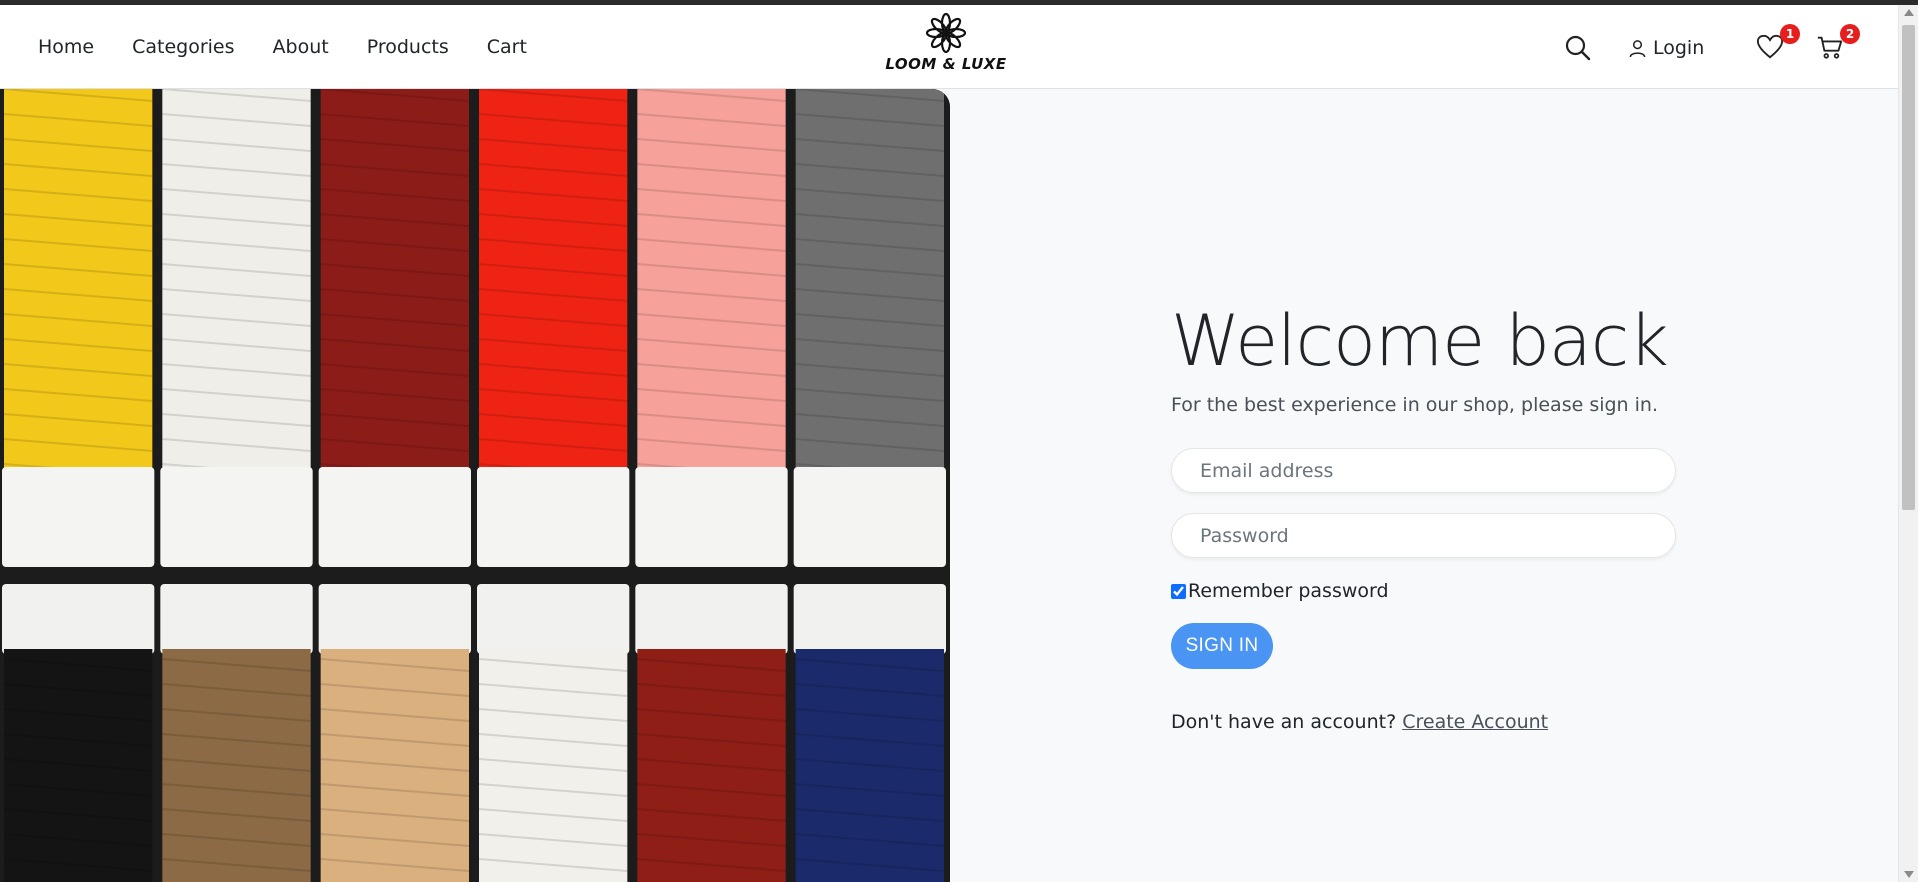  I want to click on search-icon, so click(1578, 48).